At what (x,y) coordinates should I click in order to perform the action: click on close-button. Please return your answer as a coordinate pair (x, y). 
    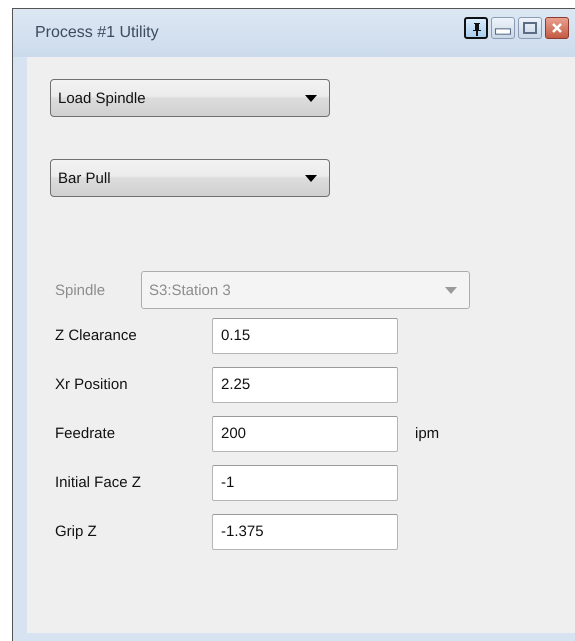
    Looking at the image, I should click on (557, 28).